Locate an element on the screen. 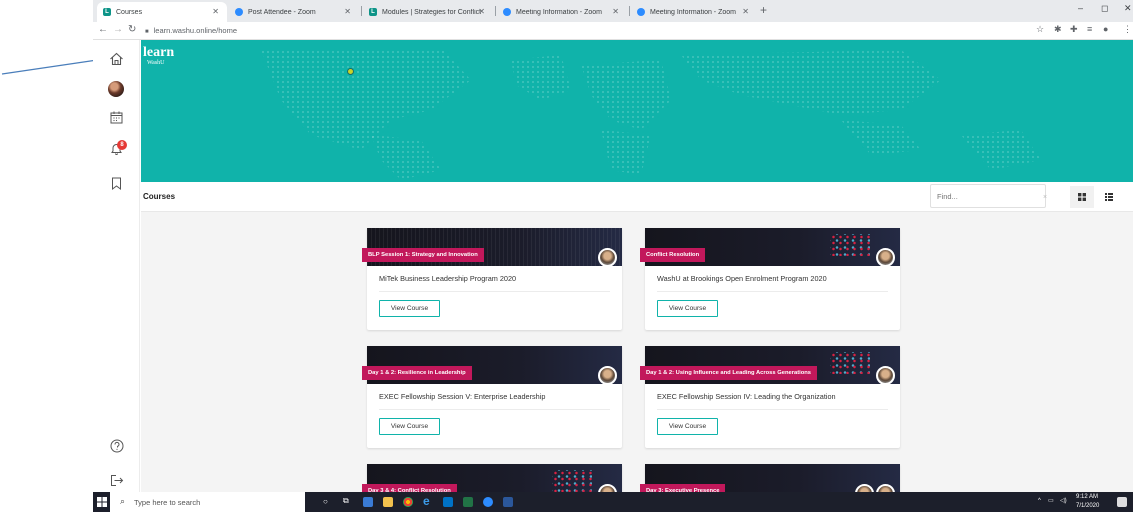 This screenshot has width=1133, height=512. browser-tab-modules: L Modules | Strategies for Conflict ✕ is located at coordinates (428, 12).